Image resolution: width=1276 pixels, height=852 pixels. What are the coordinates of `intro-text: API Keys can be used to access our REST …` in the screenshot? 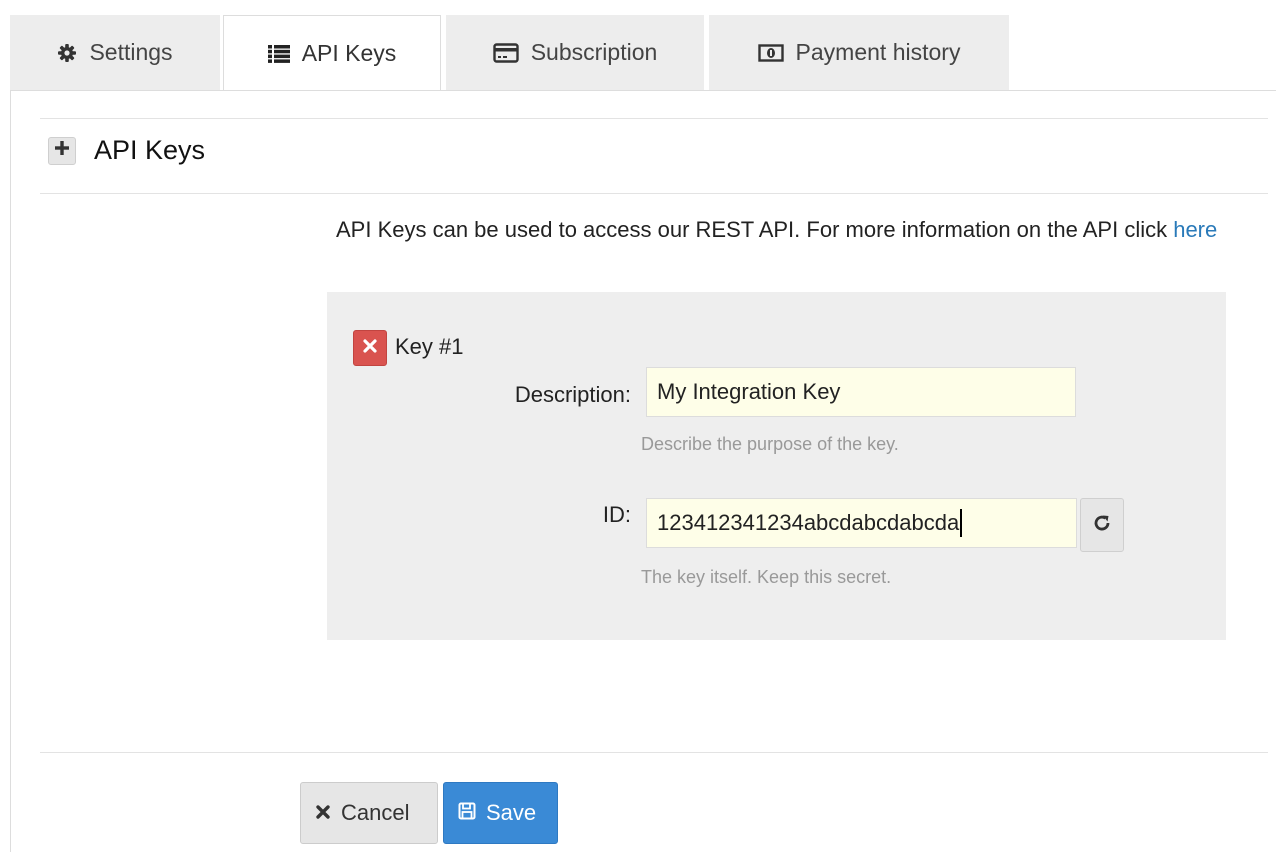 It's located at (786, 230).